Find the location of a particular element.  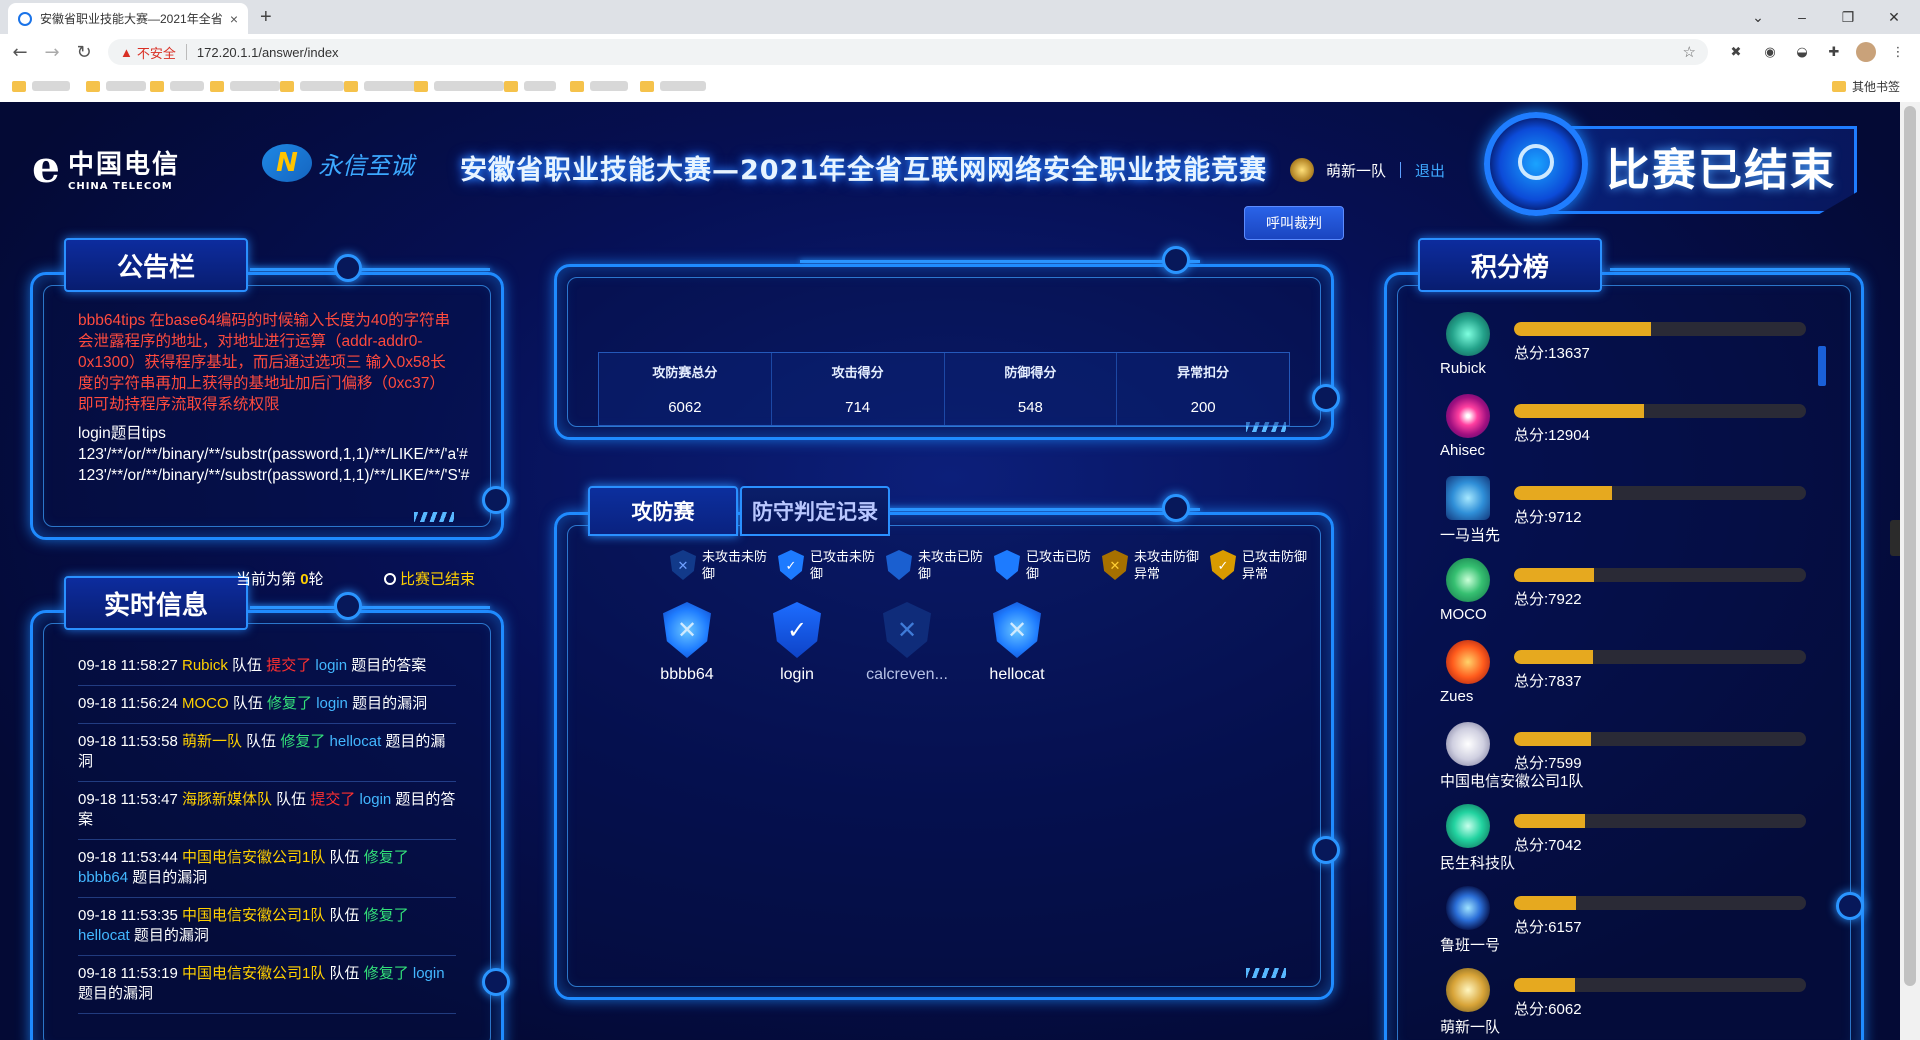

menu-kebab-icon: ⋮ is located at coordinates (1898, 52).